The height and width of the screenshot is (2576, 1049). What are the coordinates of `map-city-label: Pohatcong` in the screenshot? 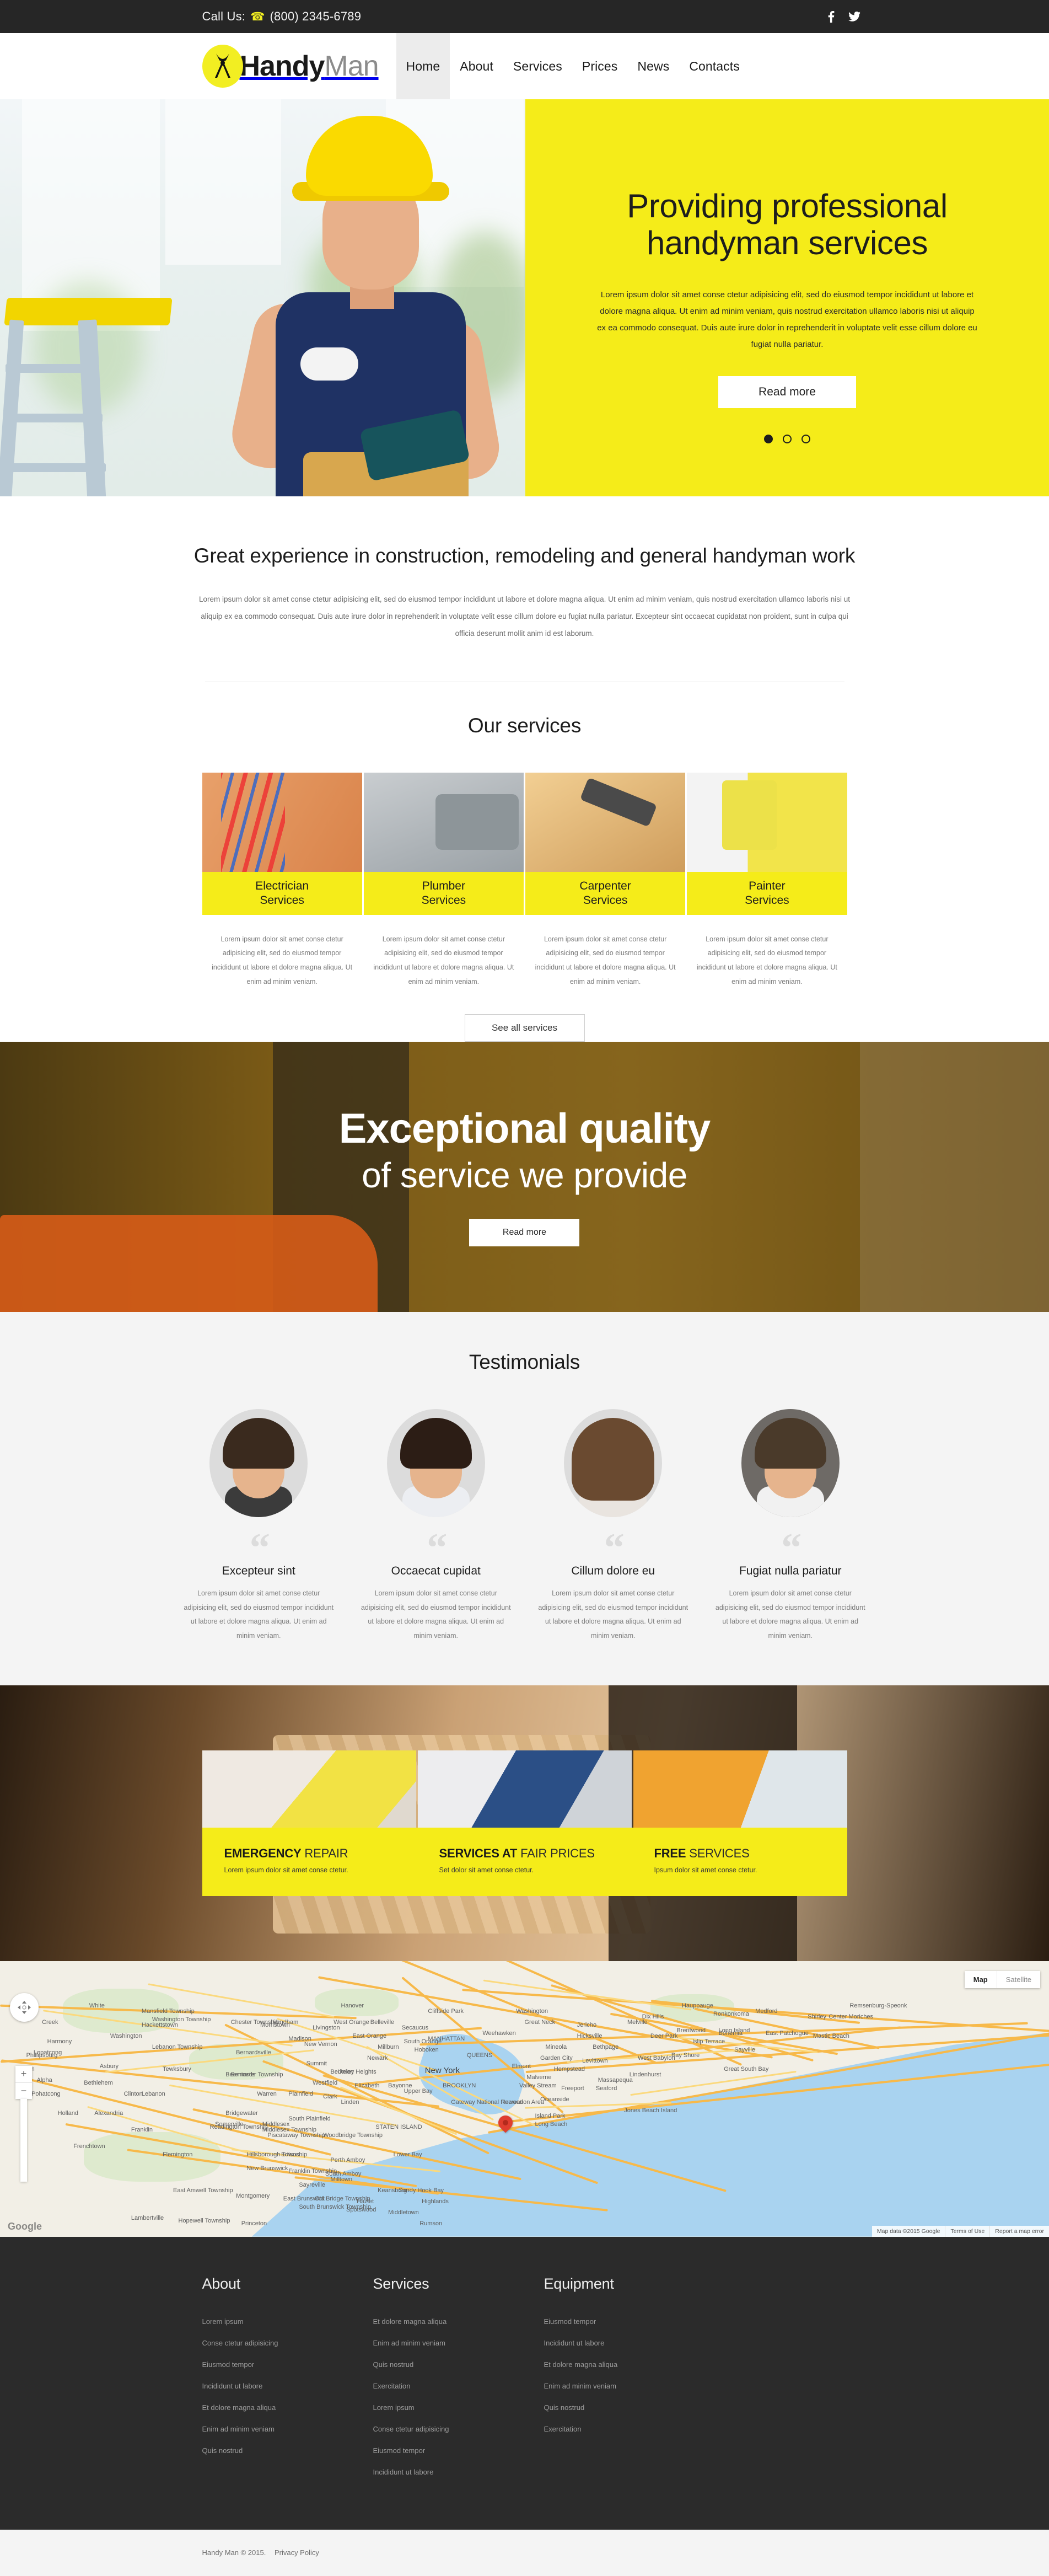 It's located at (46, 2093).